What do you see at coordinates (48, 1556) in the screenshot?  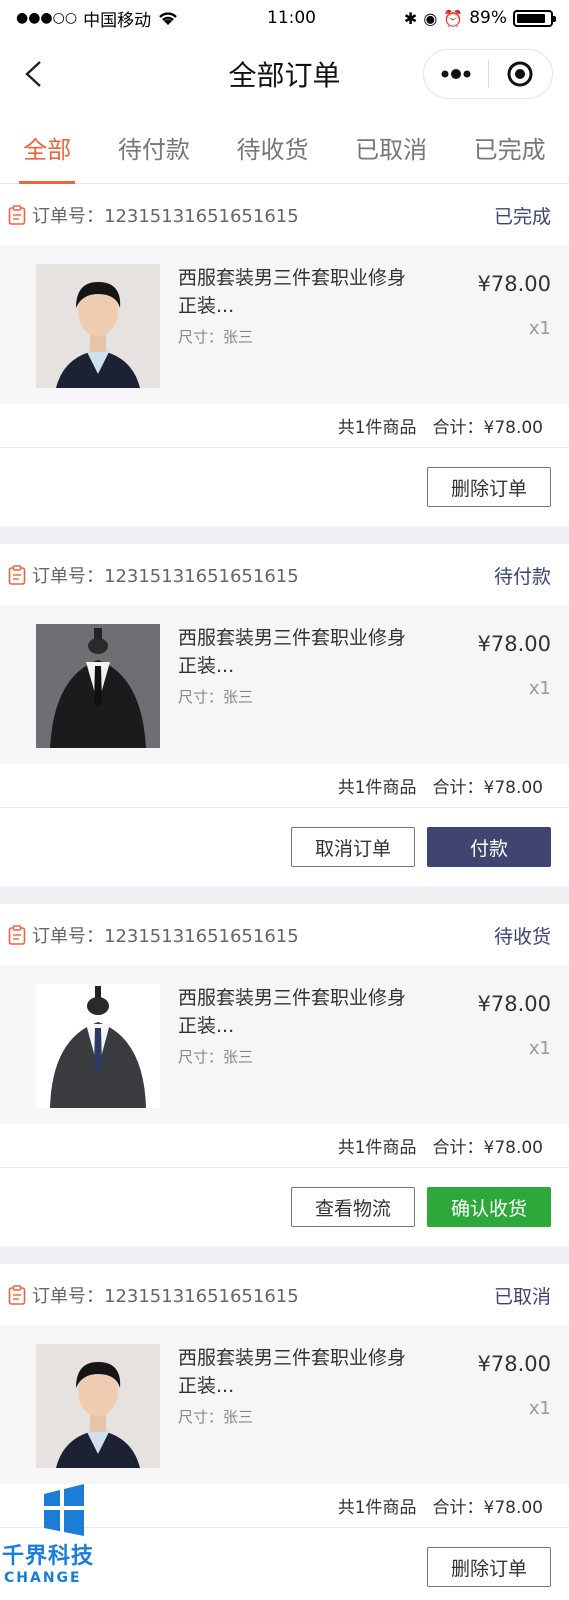 I see `watermark-name: 千界科技` at bounding box center [48, 1556].